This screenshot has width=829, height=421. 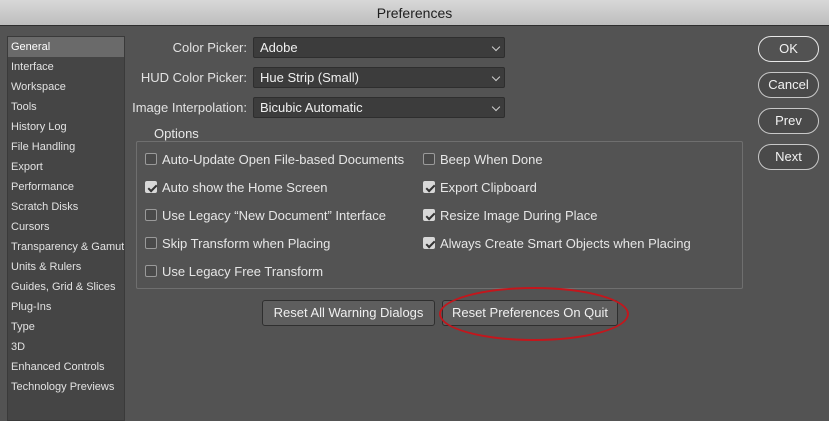 I want to click on sidebar-item-type: Type, so click(x=66, y=327).